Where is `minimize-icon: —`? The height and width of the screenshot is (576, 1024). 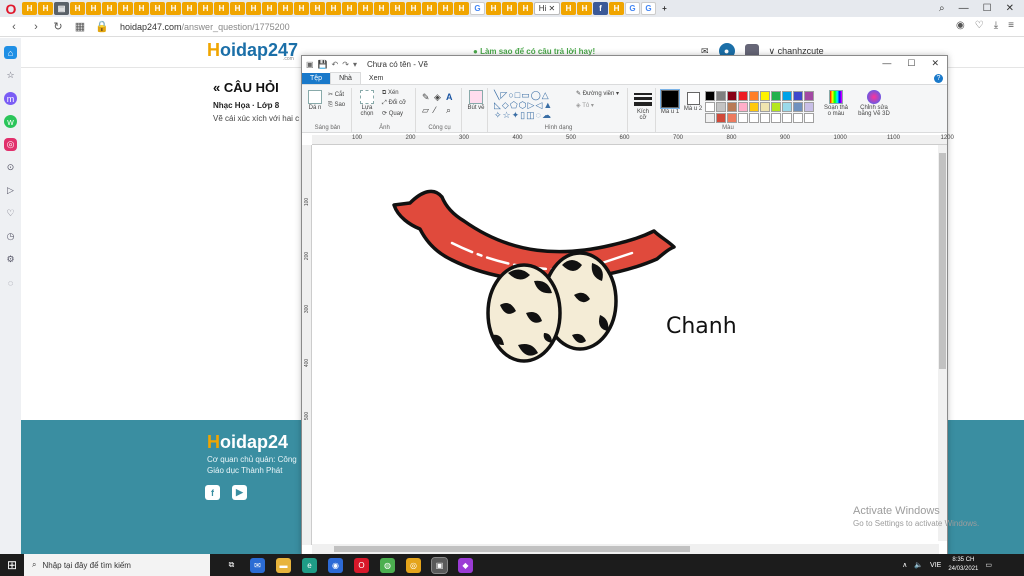 minimize-icon: — is located at coordinates (964, 8).